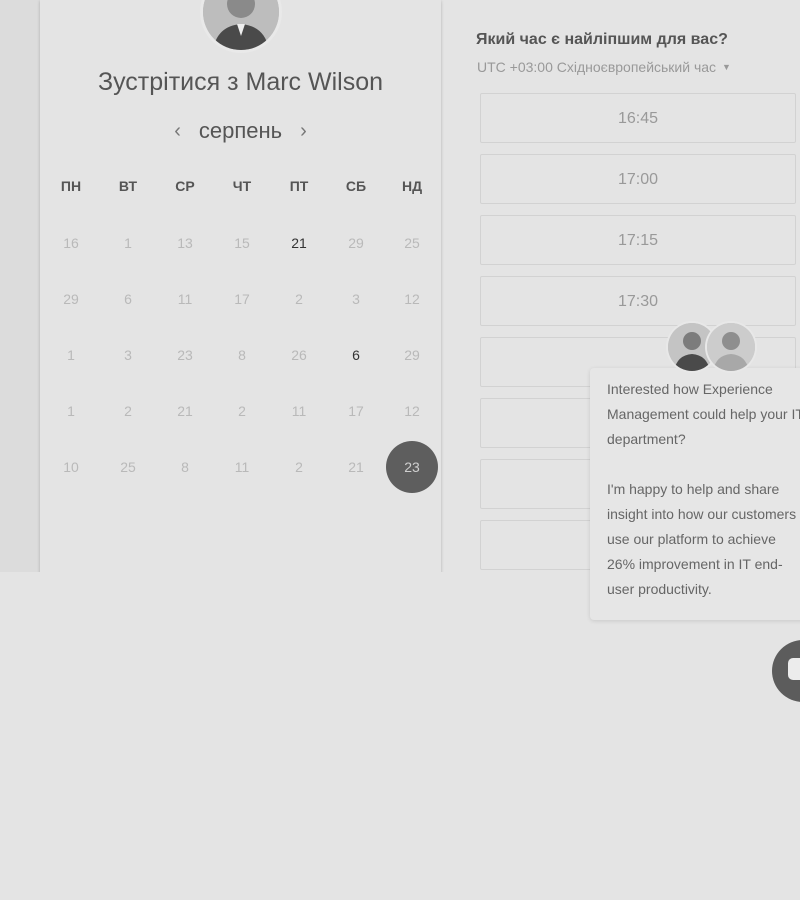 The image size is (800, 900). What do you see at coordinates (185, 243) in the screenshot?
I see `calendar-day: 13` at bounding box center [185, 243].